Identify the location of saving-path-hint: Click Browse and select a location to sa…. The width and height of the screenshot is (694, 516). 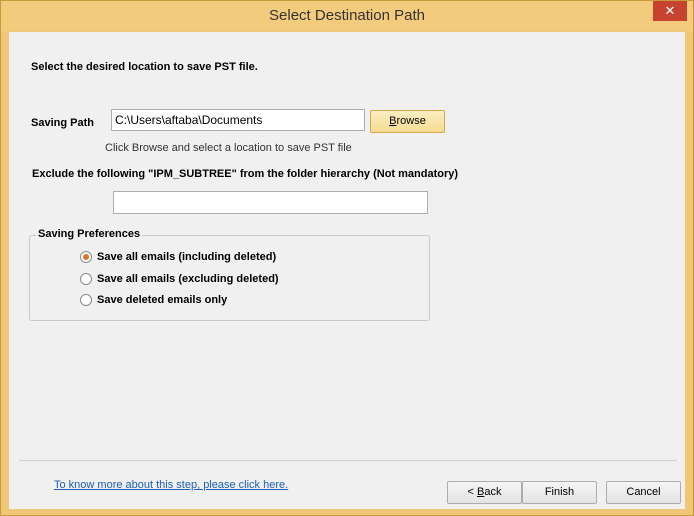
(228, 148).